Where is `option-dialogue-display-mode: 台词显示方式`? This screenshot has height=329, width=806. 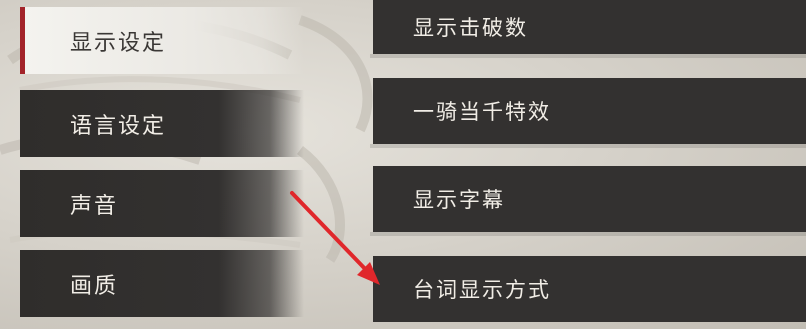
option-dialogue-display-mode: 台词显示方式 is located at coordinates (589, 289).